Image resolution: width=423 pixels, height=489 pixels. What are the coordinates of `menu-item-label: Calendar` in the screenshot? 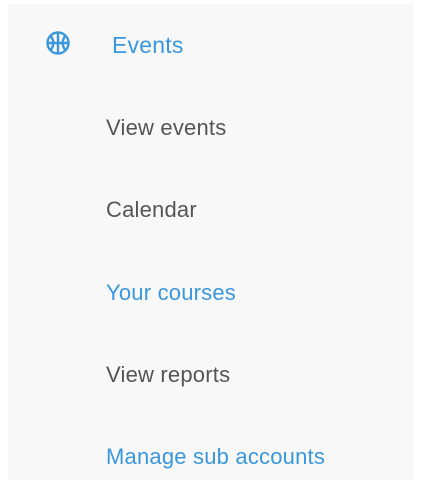 It's located at (151, 209).